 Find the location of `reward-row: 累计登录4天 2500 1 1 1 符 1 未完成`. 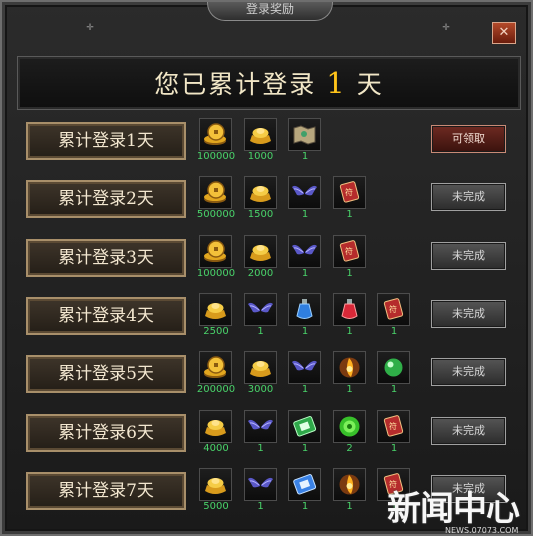

reward-row: 累计登录4天 2500 1 1 1 符 1 未完成 is located at coordinates (268, 315).